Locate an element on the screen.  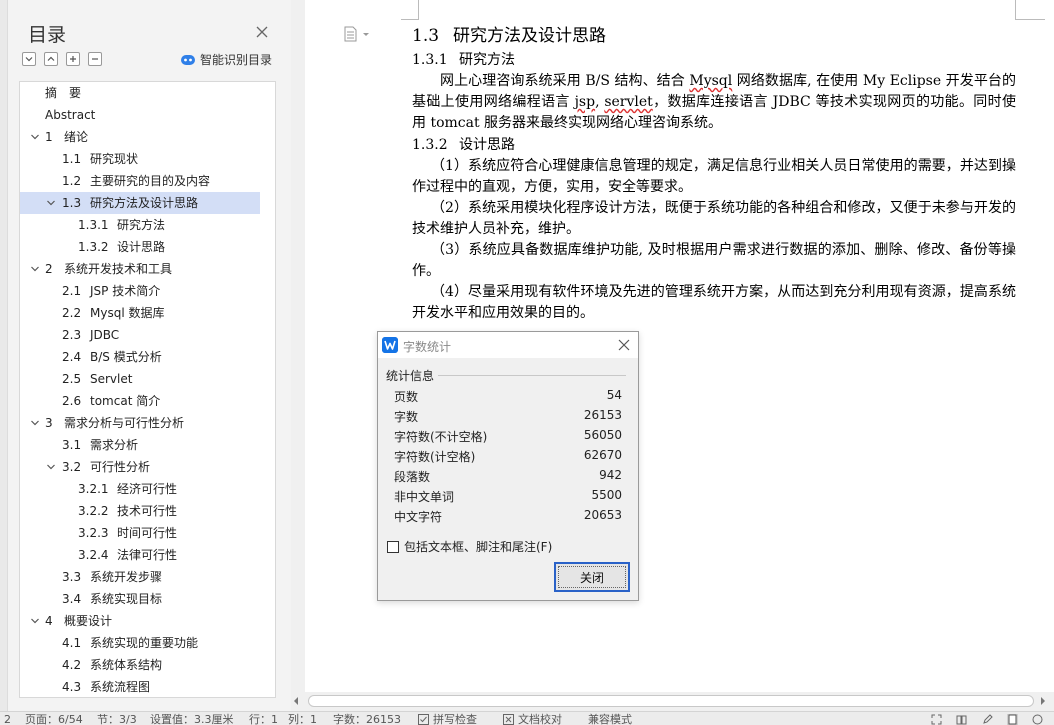
scroll-thumb is located at coordinates (671, 701).